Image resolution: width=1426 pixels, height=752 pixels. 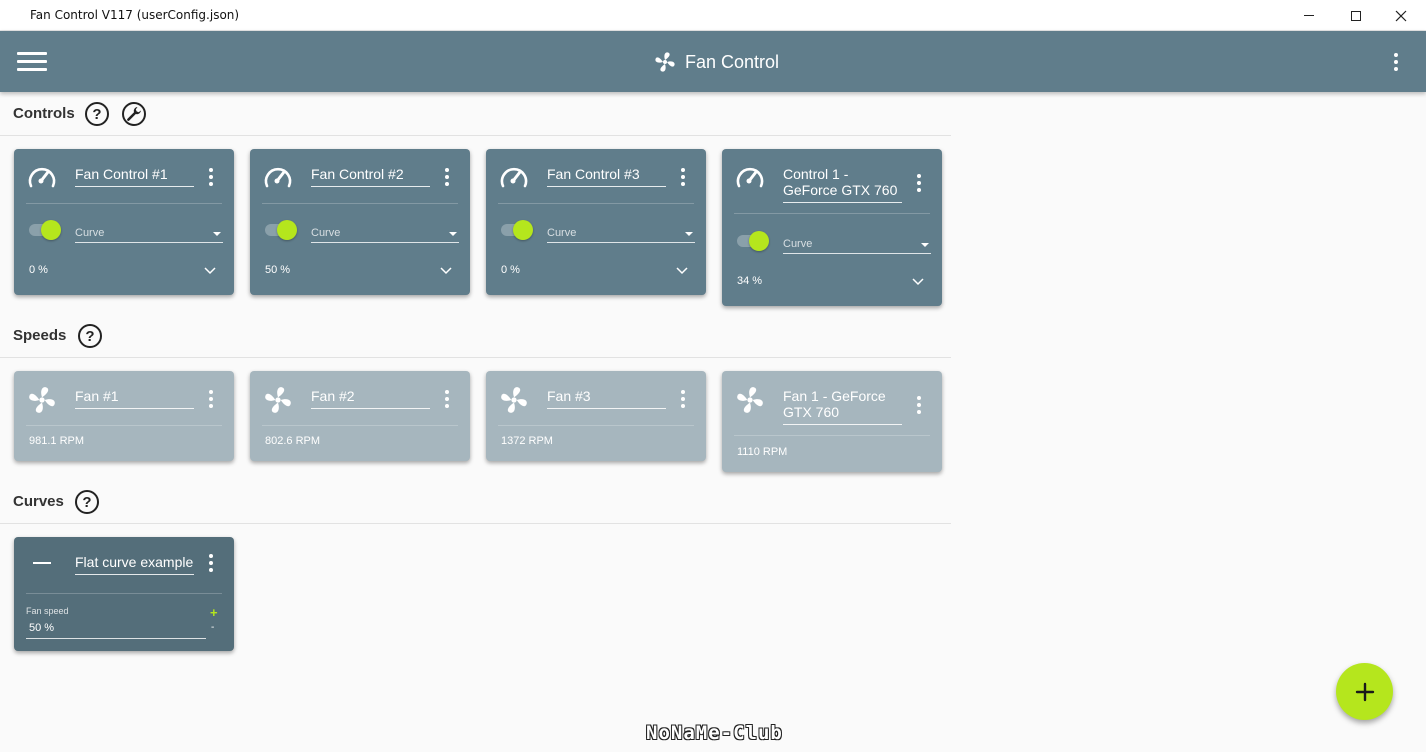 I want to click on control-card: Control 1 - GeForce GTX 760 Curve 34 %, so click(x=832, y=227).